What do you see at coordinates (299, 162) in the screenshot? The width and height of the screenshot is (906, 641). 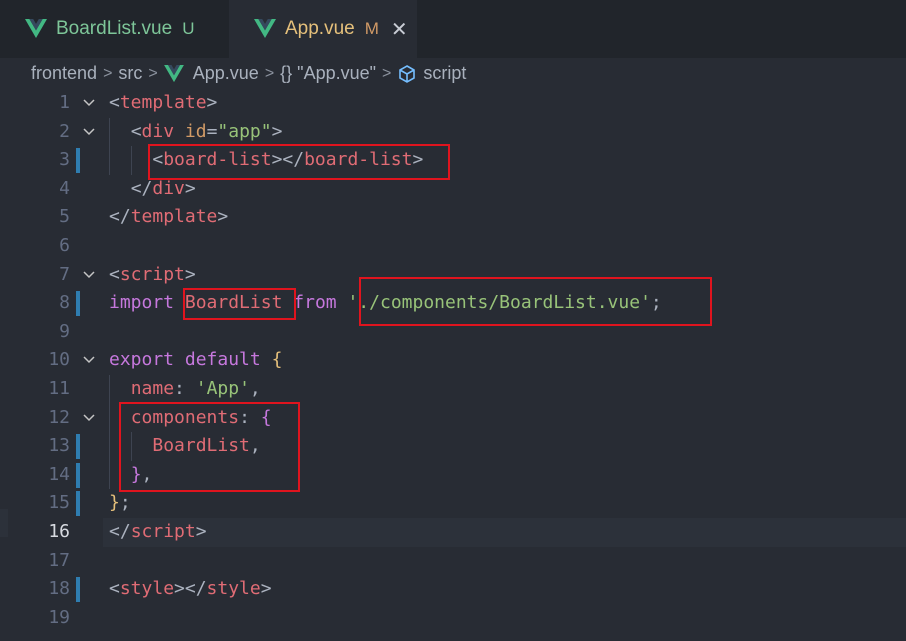 I see `annotation-box-board-list-tag` at bounding box center [299, 162].